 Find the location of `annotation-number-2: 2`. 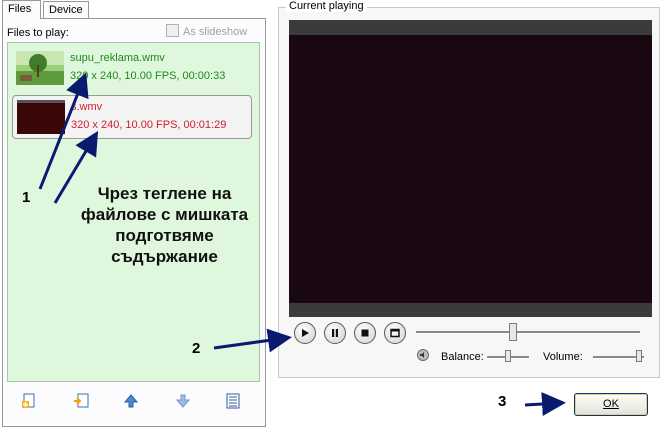

annotation-number-2: 2 is located at coordinates (196, 348).